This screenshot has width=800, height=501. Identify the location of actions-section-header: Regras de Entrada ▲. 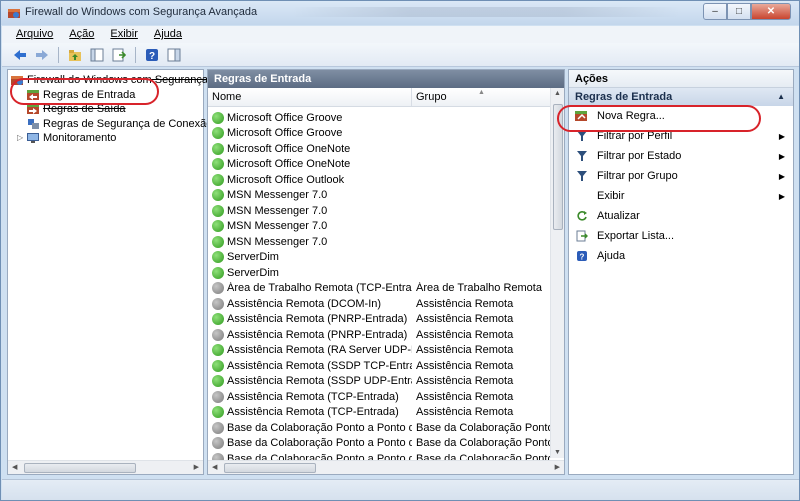
(681, 97).